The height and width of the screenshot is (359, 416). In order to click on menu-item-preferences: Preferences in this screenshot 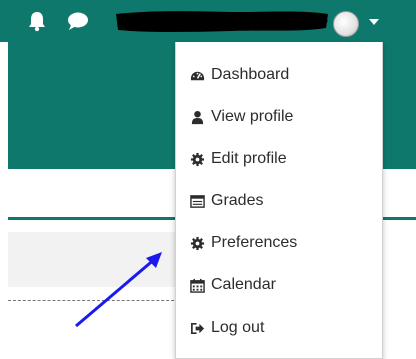, I will do `click(242, 243)`.